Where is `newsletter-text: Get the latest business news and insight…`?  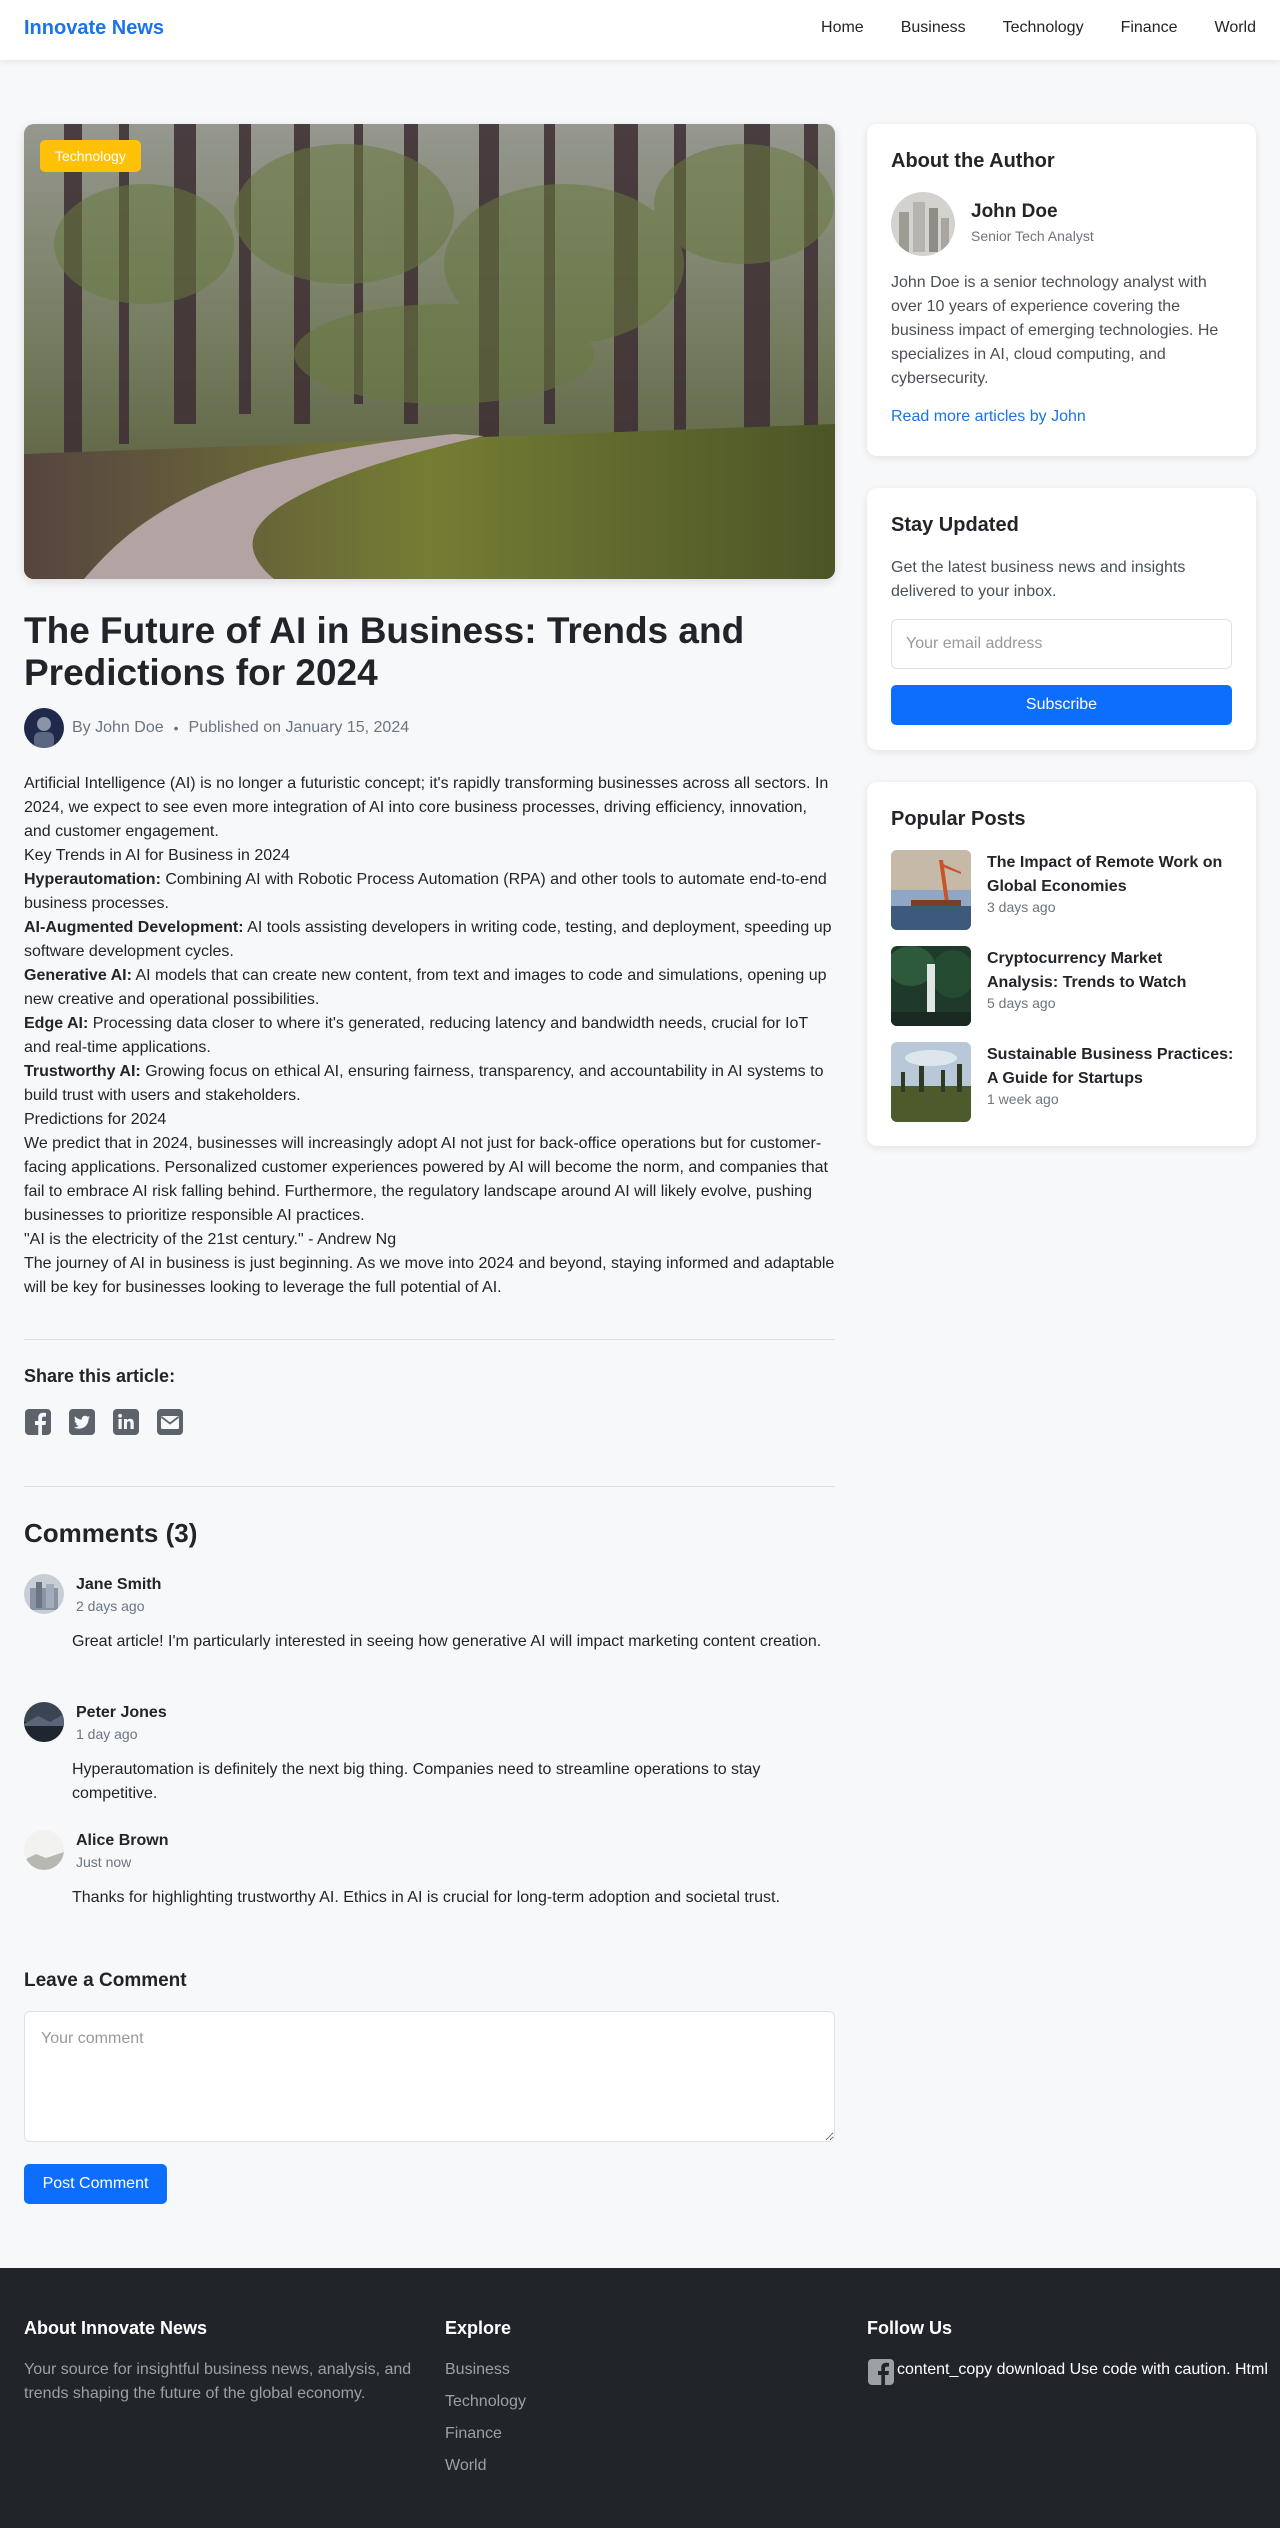
newsletter-text: Get the latest business news and insight… is located at coordinates (1038, 579).